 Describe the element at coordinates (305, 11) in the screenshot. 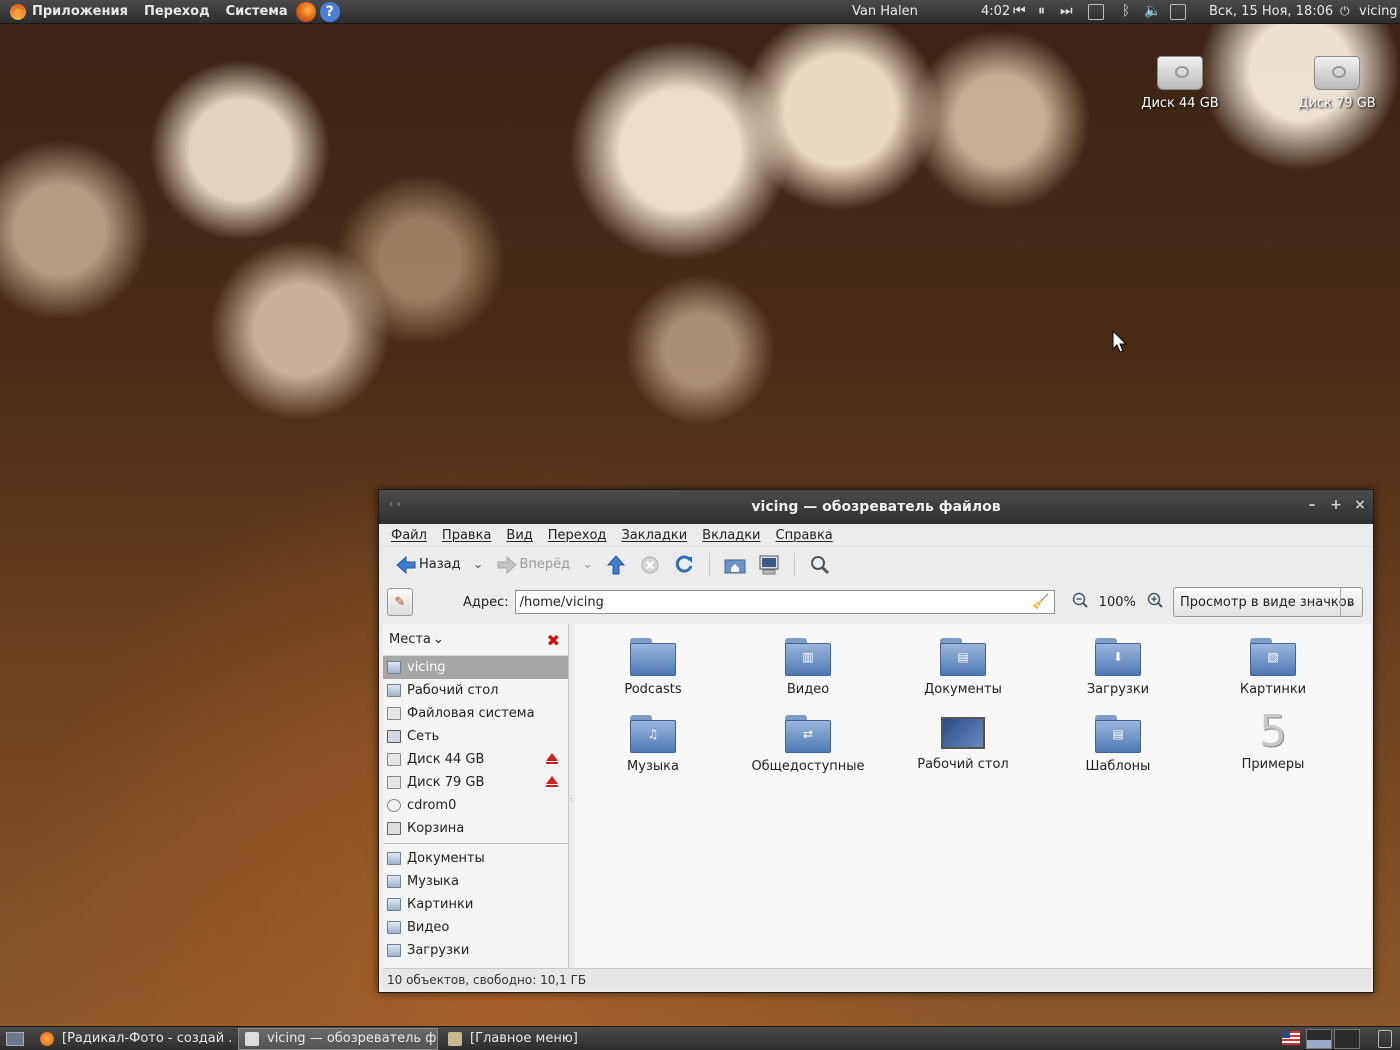

I see `firefox-icon` at that location.